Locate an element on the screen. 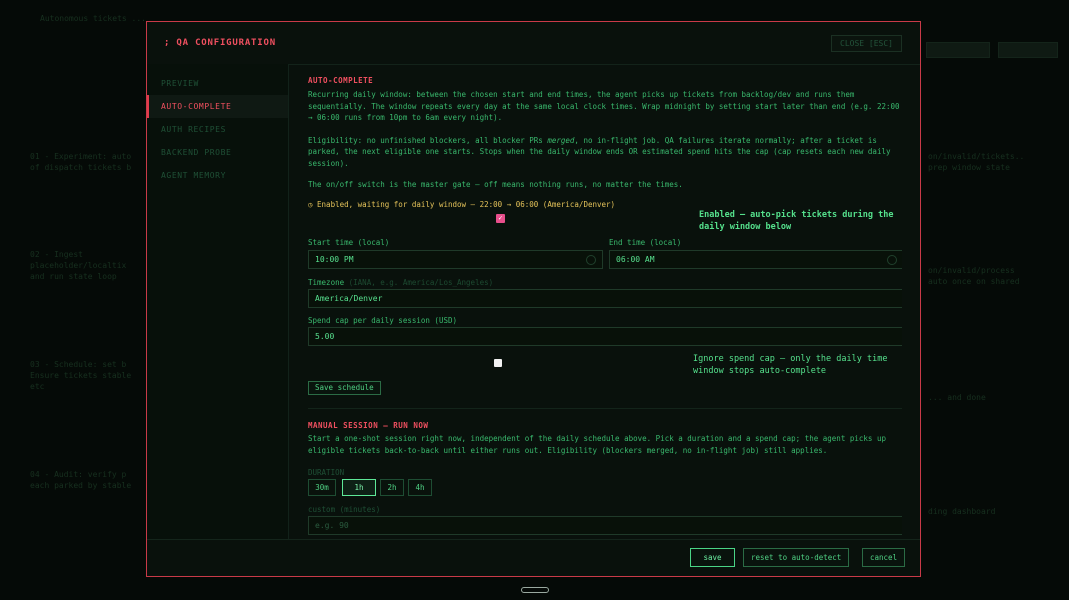 Image resolution: width=1069 pixels, height=600 pixels. end-time-label: End time (local) is located at coordinates (645, 242).